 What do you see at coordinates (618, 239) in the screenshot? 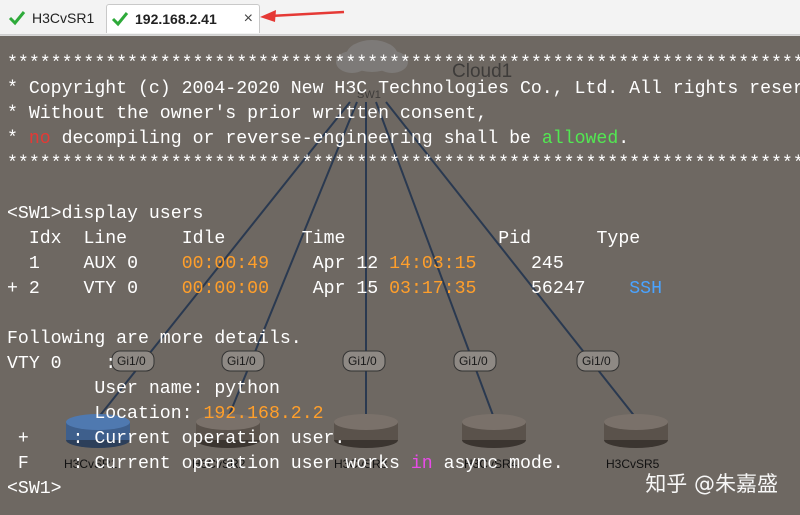
I see `header-type: Type` at bounding box center [618, 239].